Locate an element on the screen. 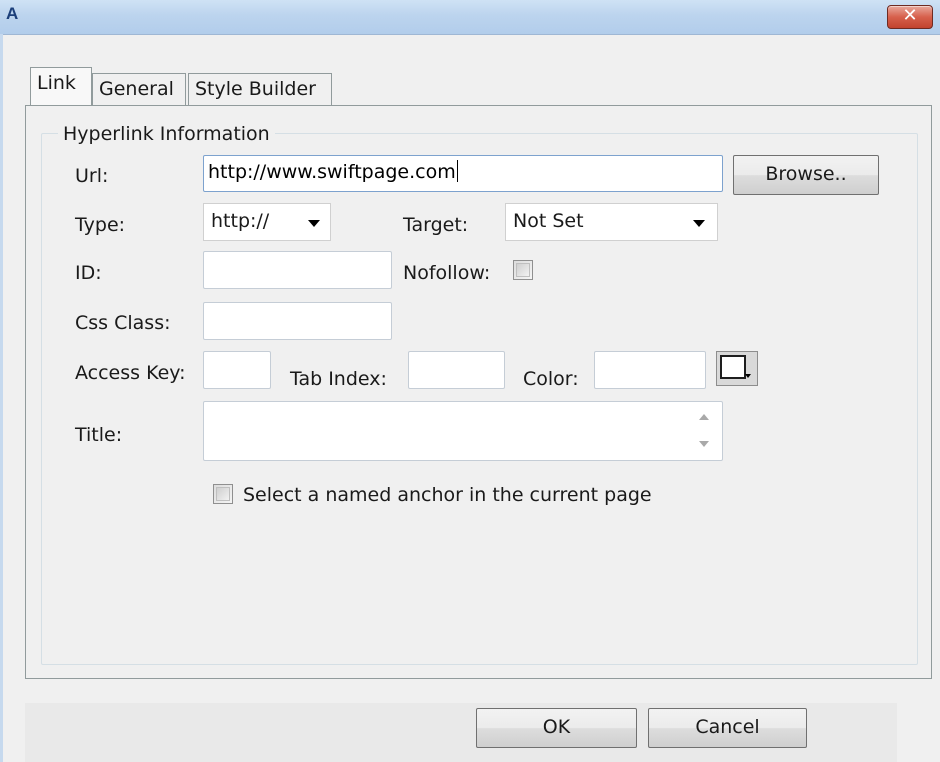 The image size is (940, 762). window-frame-left is located at coordinates (1, 398).